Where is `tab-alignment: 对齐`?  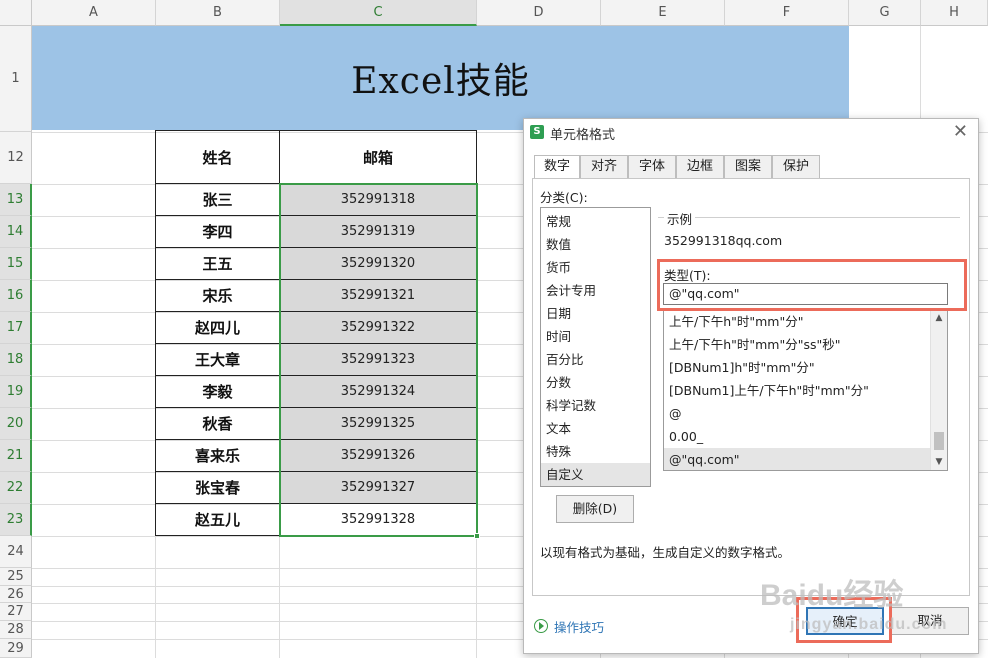 tab-alignment: 对齐 is located at coordinates (604, 167).